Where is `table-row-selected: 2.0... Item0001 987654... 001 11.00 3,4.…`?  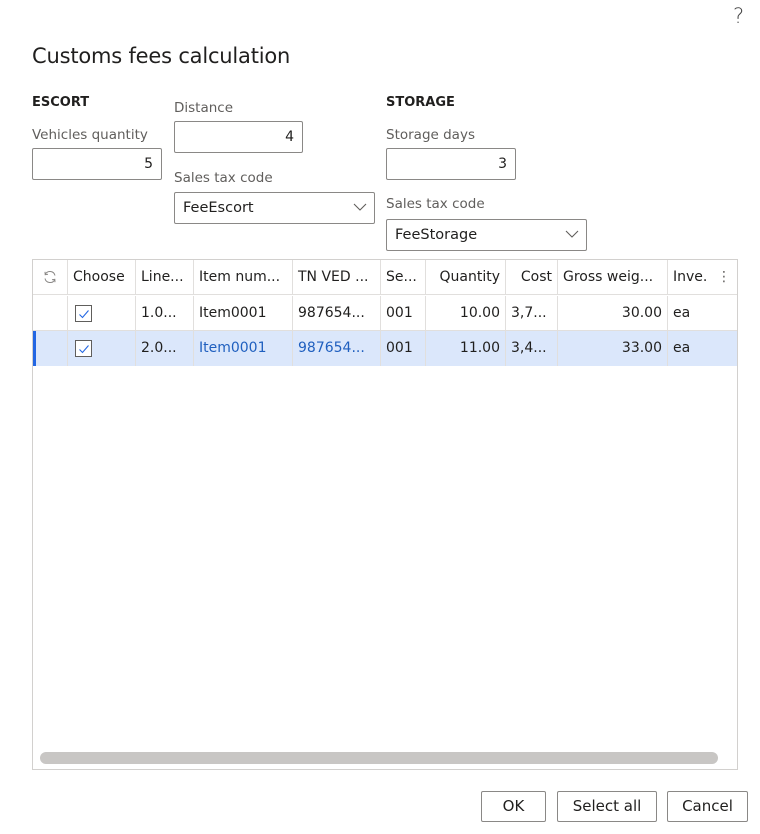 table-row-selected: 2.0... Item0001 987654... 001 11.00 3,4.… is located at coordinates (385, 348).